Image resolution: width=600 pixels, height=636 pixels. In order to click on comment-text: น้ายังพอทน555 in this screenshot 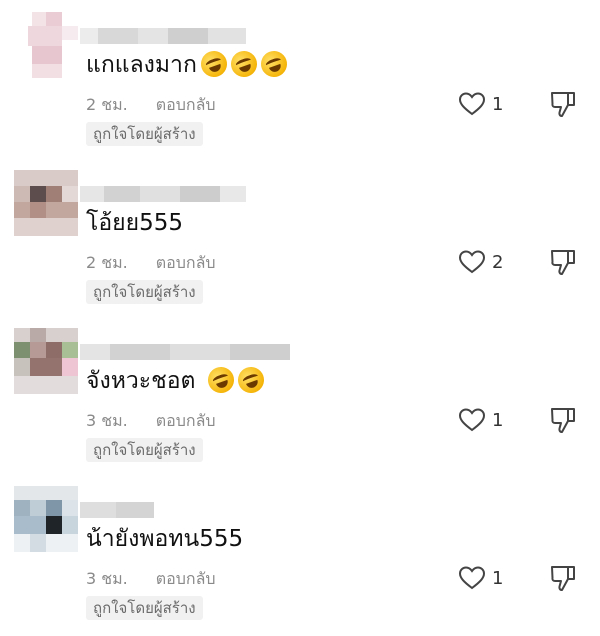, I will do `click(165, 539)`.